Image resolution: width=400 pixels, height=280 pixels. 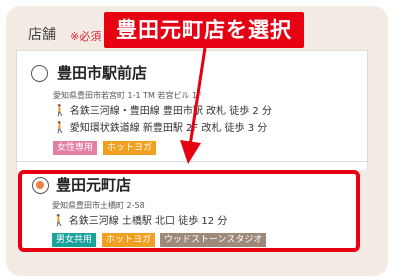 What do you see at coordinates (193, 105) in the screenshot?
I see `red-arrow-icon` at bounding box center [193, 105].